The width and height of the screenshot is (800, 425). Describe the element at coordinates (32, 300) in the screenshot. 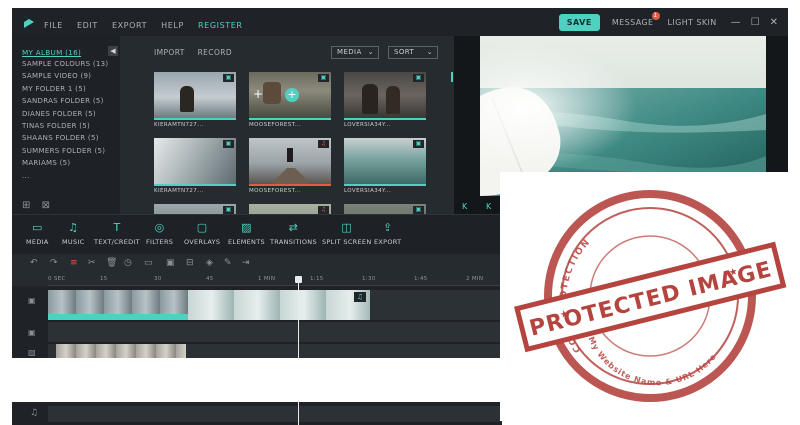

I see `video-track-icon: ▣` at that location.